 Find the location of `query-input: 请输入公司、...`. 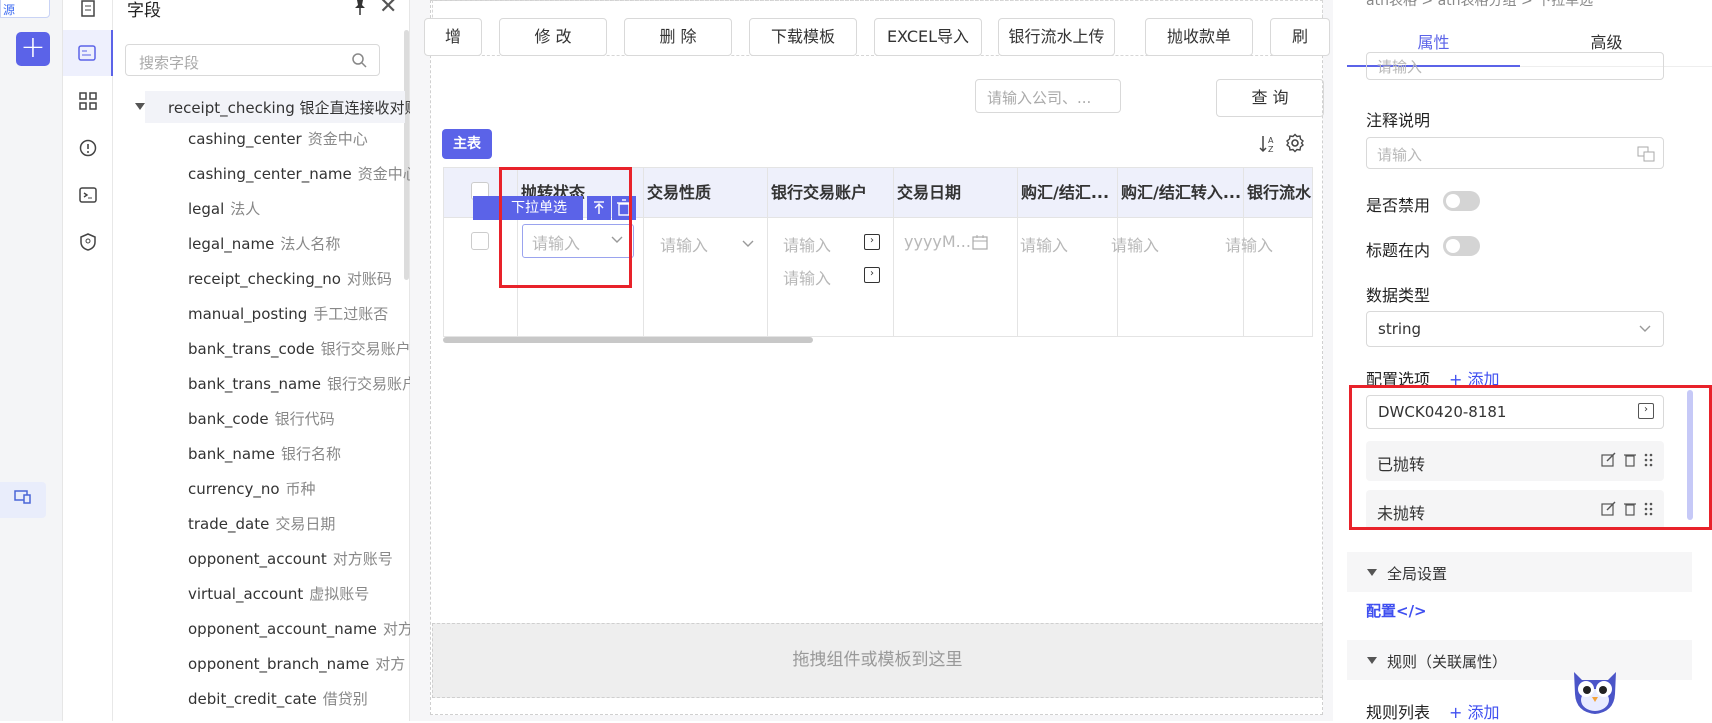

query-input: 请输入公司、... is located at coordinates (1048, 96).